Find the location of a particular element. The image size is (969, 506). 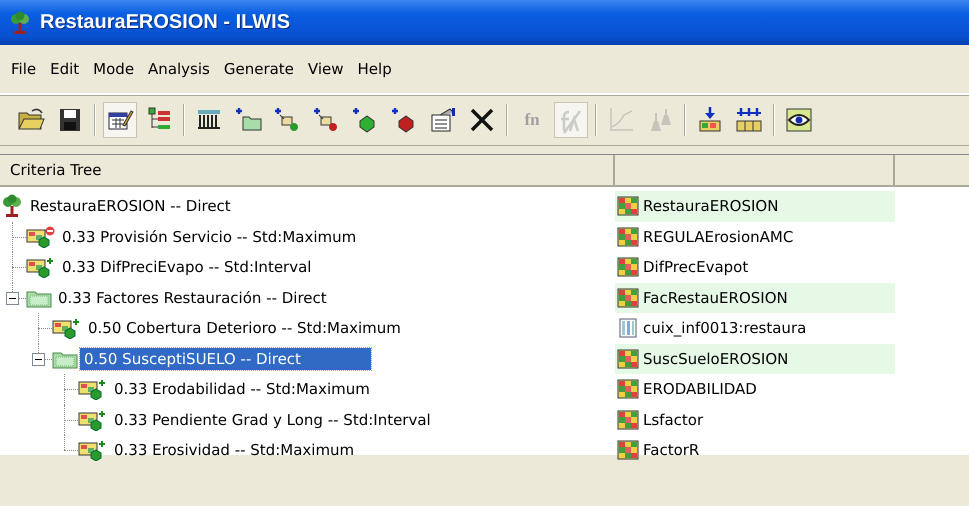

output-name: ERODABILIDAD is located at coordinates (700, 389).